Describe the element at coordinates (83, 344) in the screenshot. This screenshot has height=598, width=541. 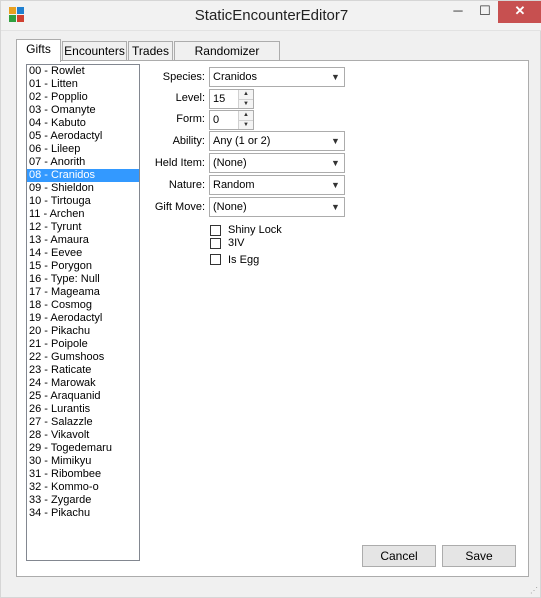
I see `list-item: 21 - Poipole` at that location.